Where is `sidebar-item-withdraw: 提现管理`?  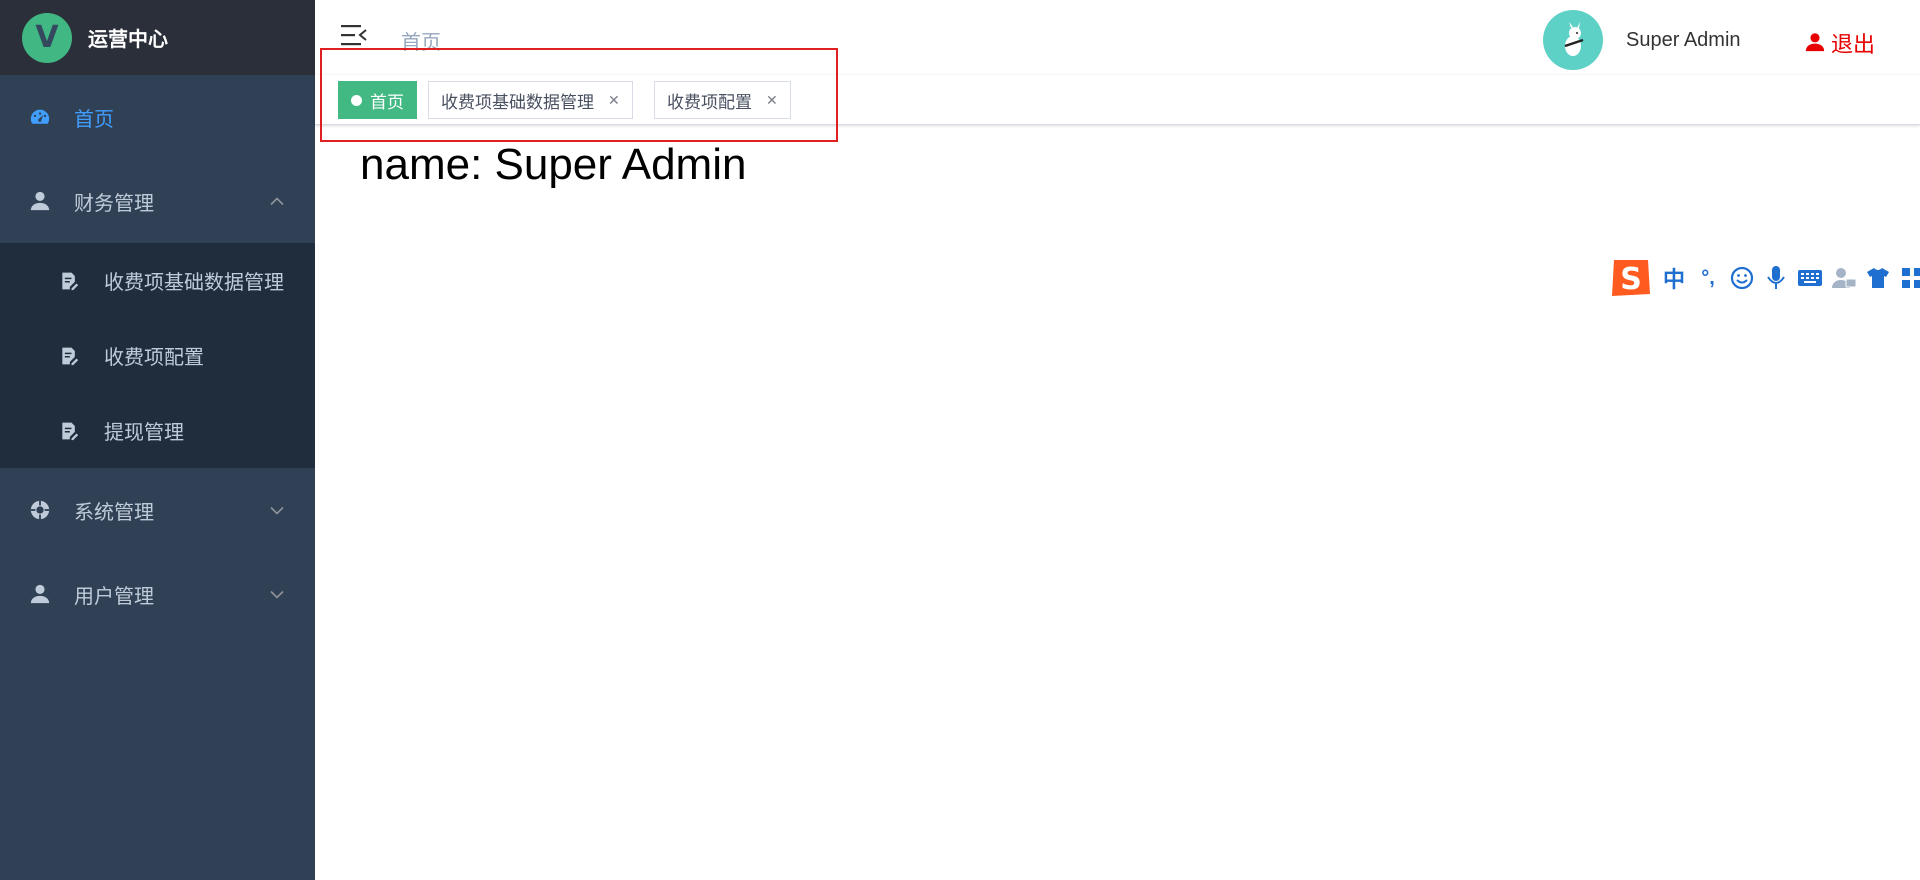 sidebar-item-withdraw: 提现管理 is located at coordinates (157, 430).